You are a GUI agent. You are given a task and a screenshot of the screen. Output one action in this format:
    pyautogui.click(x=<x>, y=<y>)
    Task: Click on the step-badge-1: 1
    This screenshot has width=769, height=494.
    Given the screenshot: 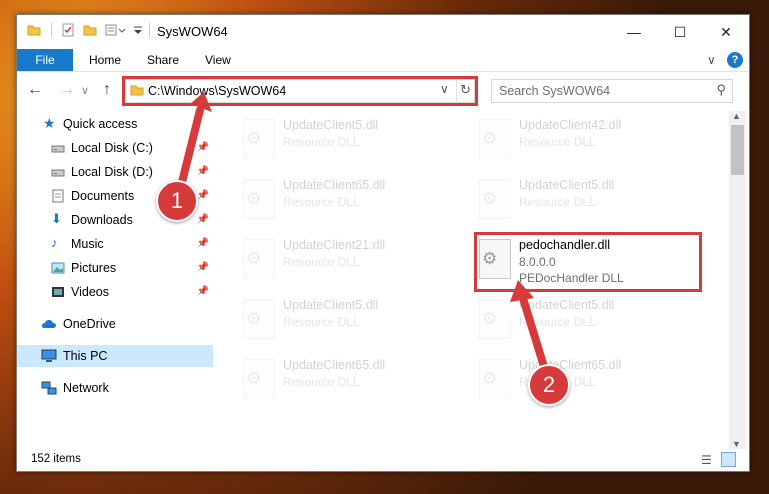 What is the action you would take?
    pyautogui.click(x=177, y=201)
    